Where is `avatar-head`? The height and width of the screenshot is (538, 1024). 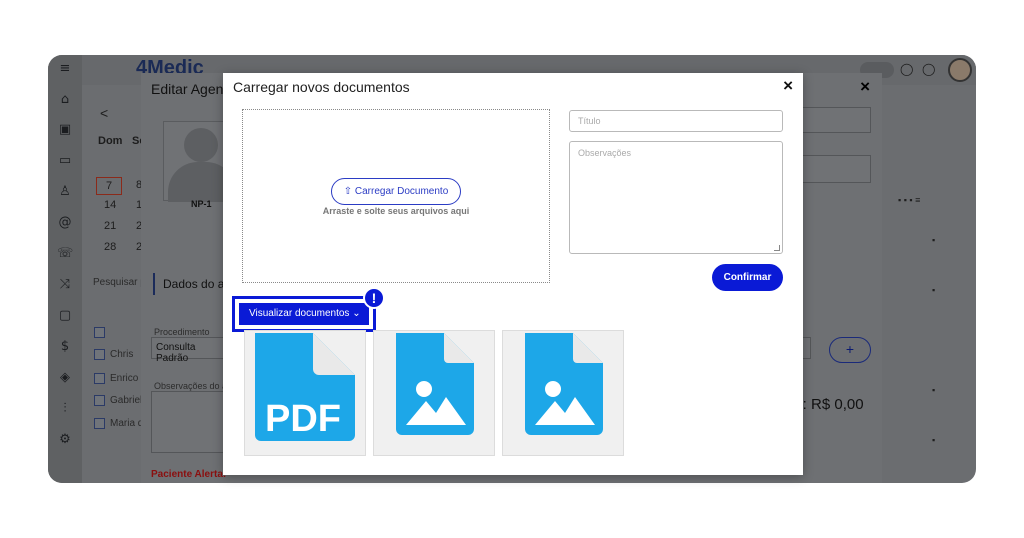 avatar-head is located at coordinates (201, 145).